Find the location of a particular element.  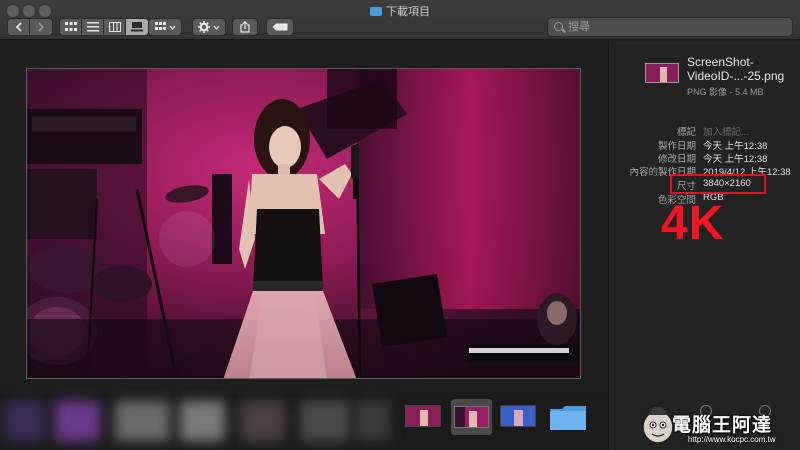

file-name: ScreenShot-VideoID-...-25.png is located at coordinates (736, 69).